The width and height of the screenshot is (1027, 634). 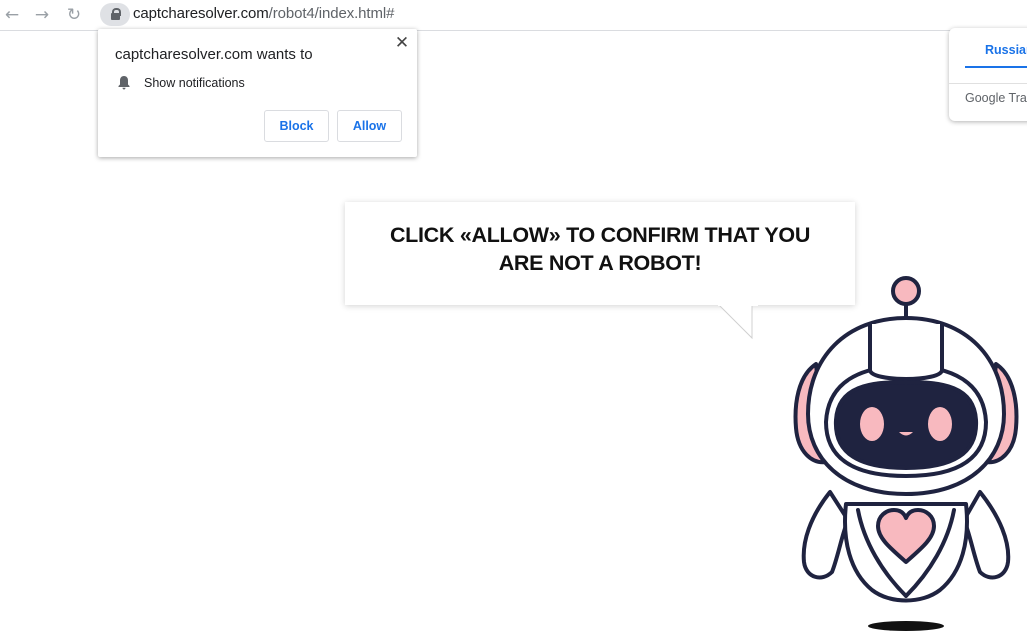 I want to click on reload-icon: ↻, so click(x=74, y=15).